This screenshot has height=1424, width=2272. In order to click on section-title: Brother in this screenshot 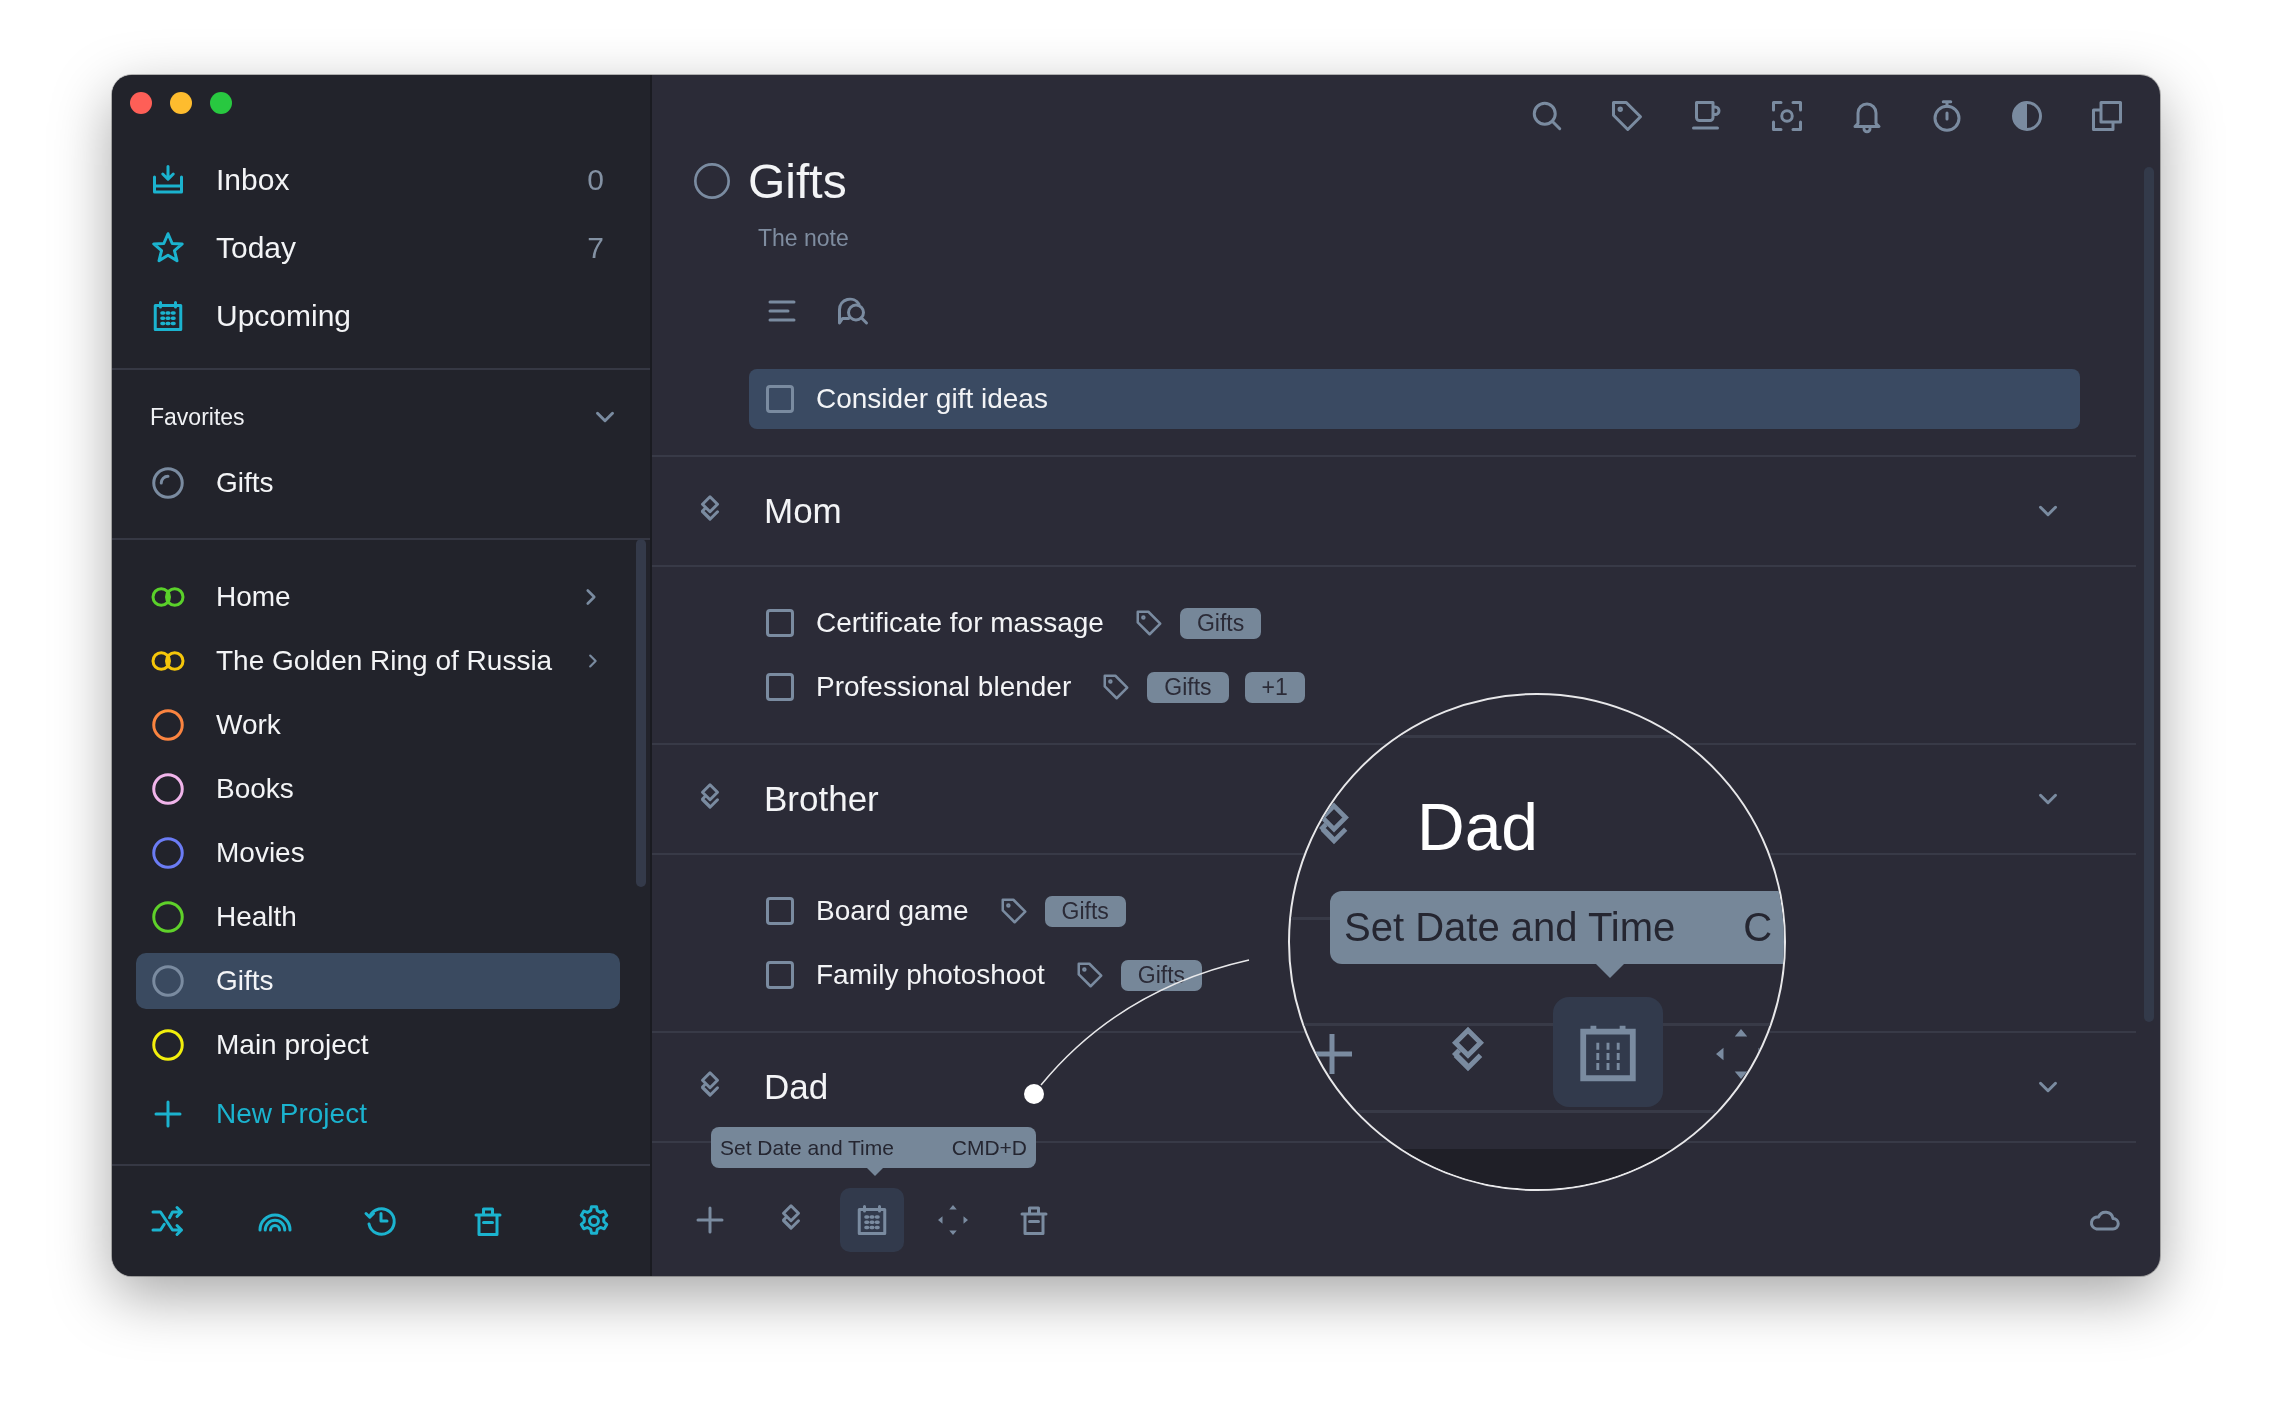, I will do `click(821, 799)`.